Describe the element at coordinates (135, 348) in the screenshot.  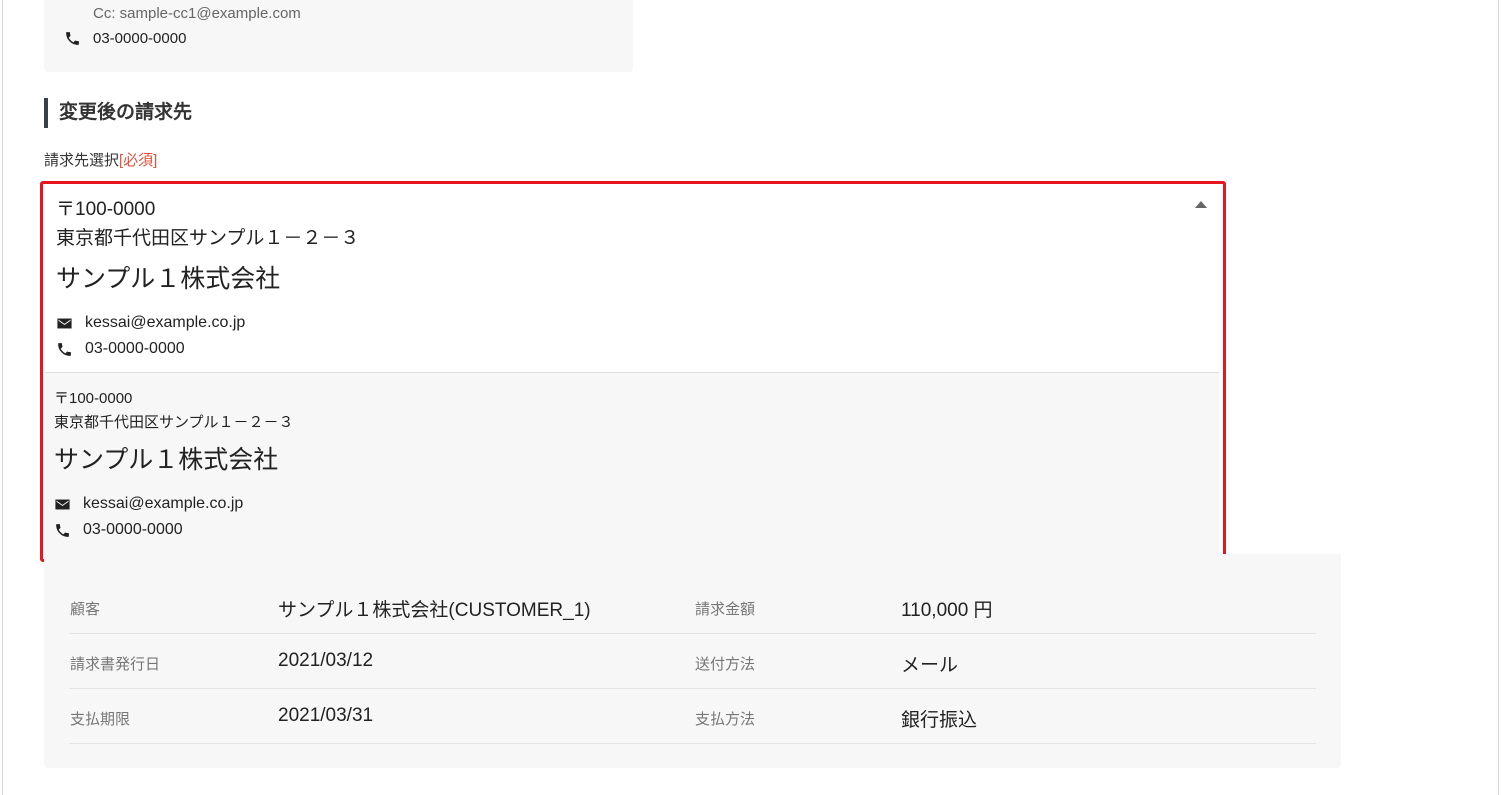
I see `selected-phone: 03-0000-0000` at that location.